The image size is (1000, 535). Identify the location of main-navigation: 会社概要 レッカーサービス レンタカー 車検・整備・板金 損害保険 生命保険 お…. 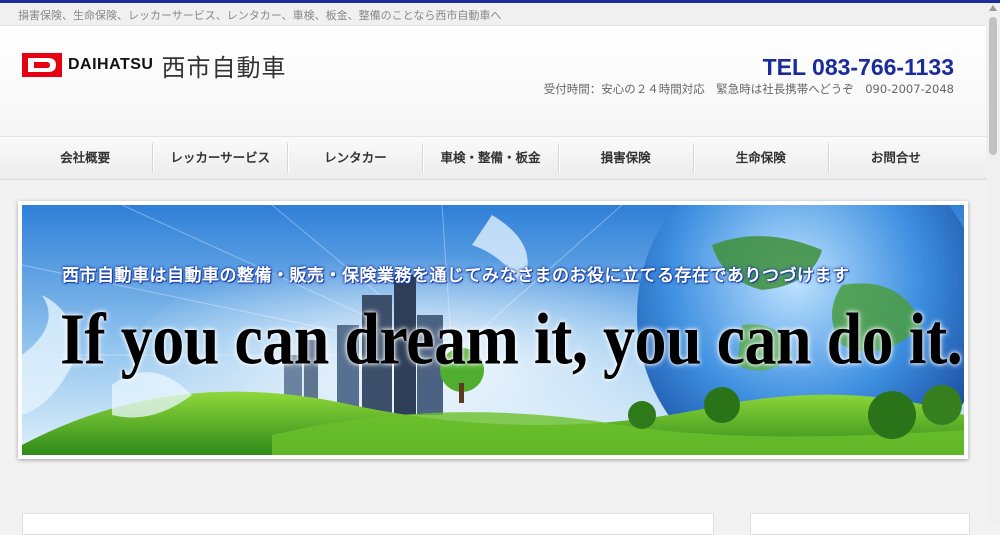
(493, 158).